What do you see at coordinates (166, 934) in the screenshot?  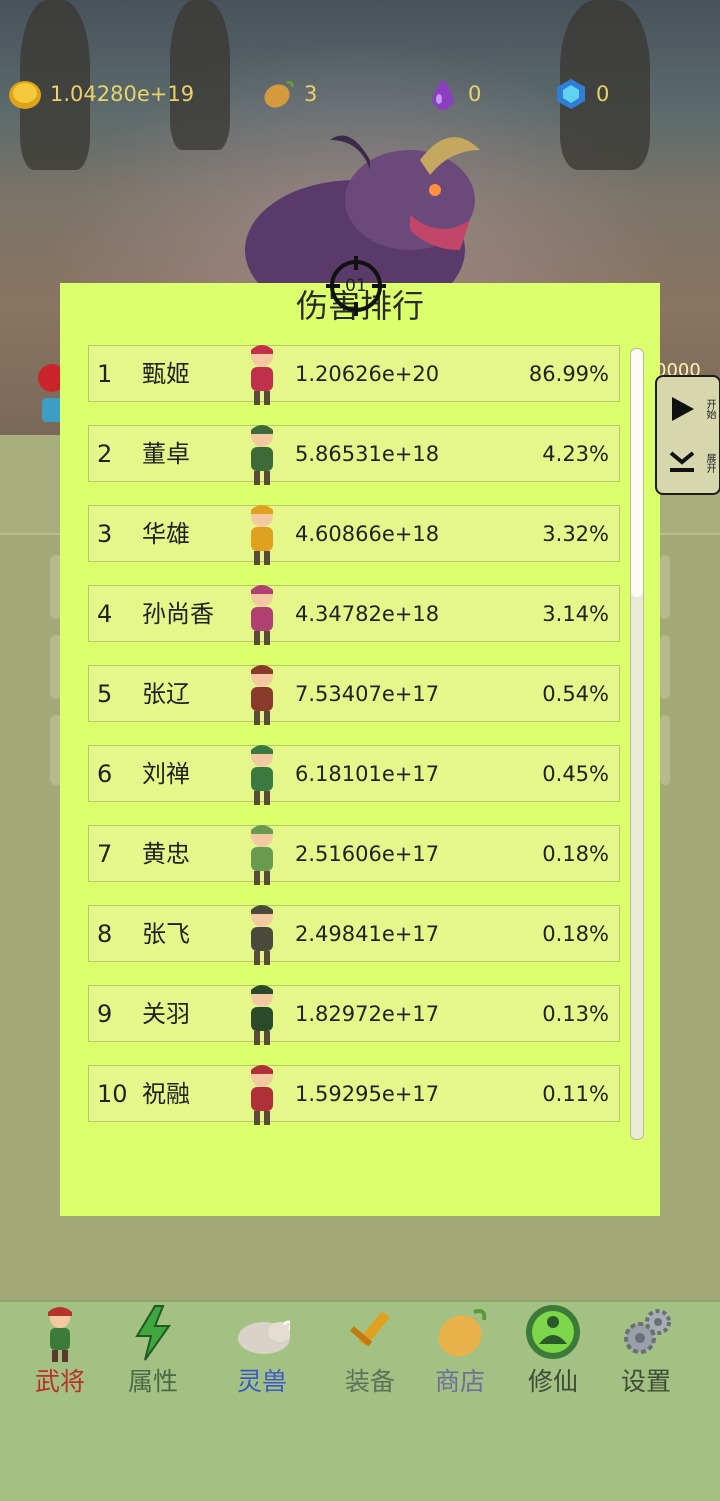 I see `hero-name: 张飞` at bounding box center [166, 934].